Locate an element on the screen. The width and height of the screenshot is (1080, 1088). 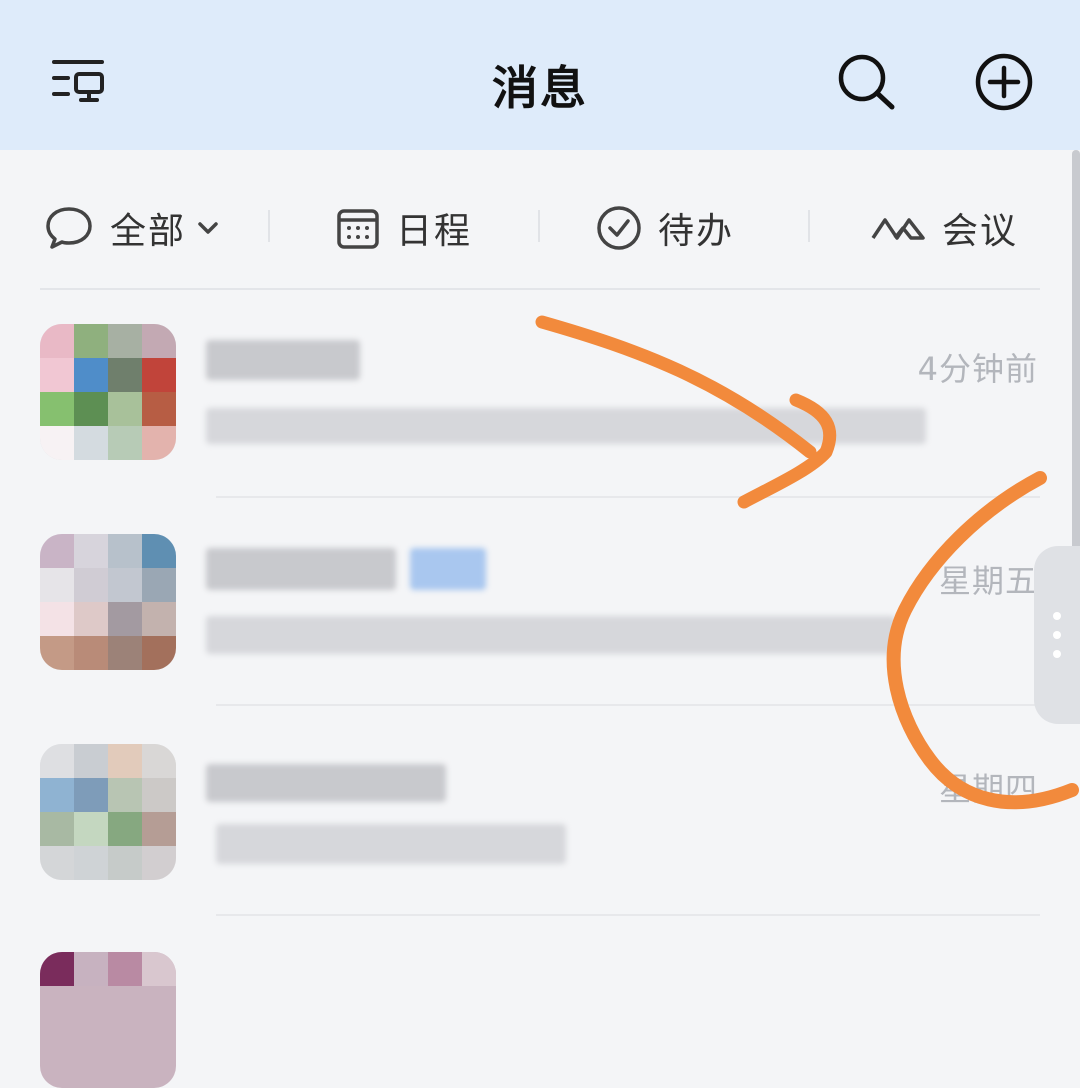
message-time: 4分钟前 is located at coordinates (977, 369).